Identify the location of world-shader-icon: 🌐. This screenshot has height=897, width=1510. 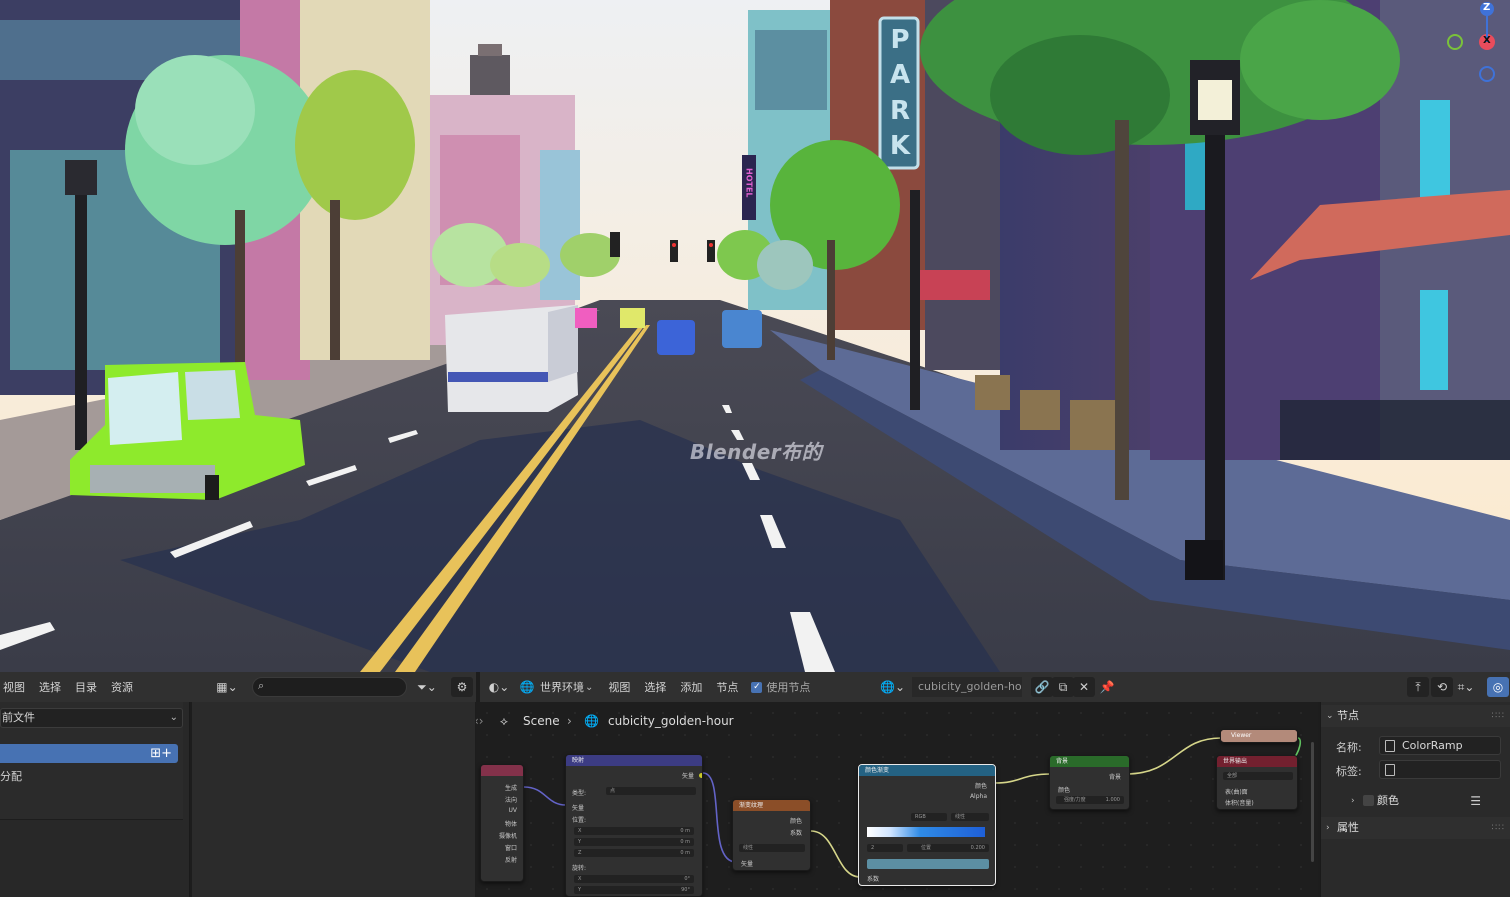
(527, 687).